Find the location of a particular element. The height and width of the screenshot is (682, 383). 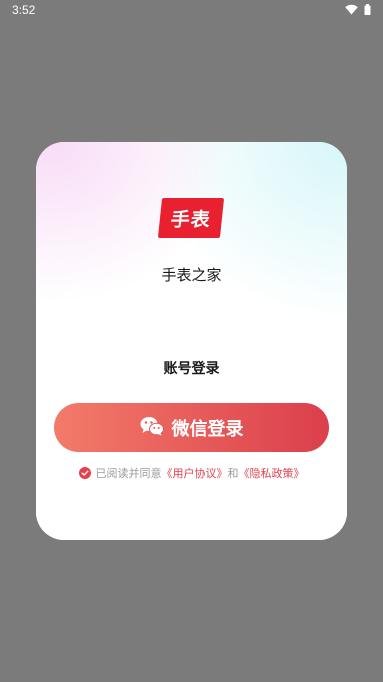

account-login-link: 账号登录 is located at coordinates (191, 368).